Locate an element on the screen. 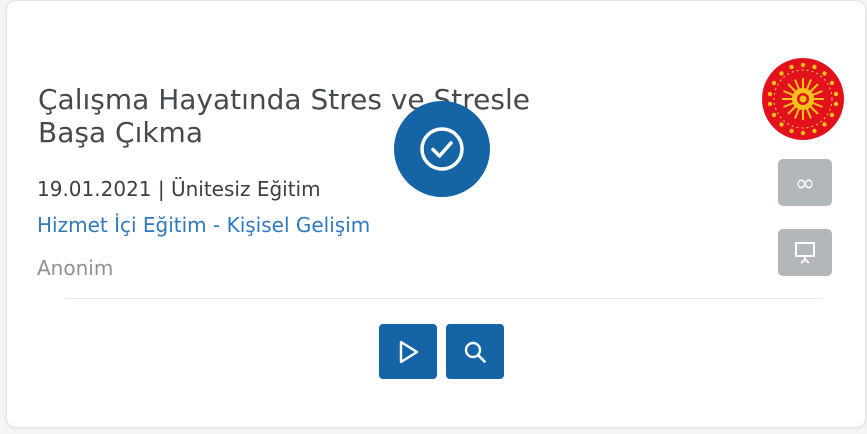 This screenshot has width=867, height=434. infinity-icon: ∞ is located at coordinates (805, 182).